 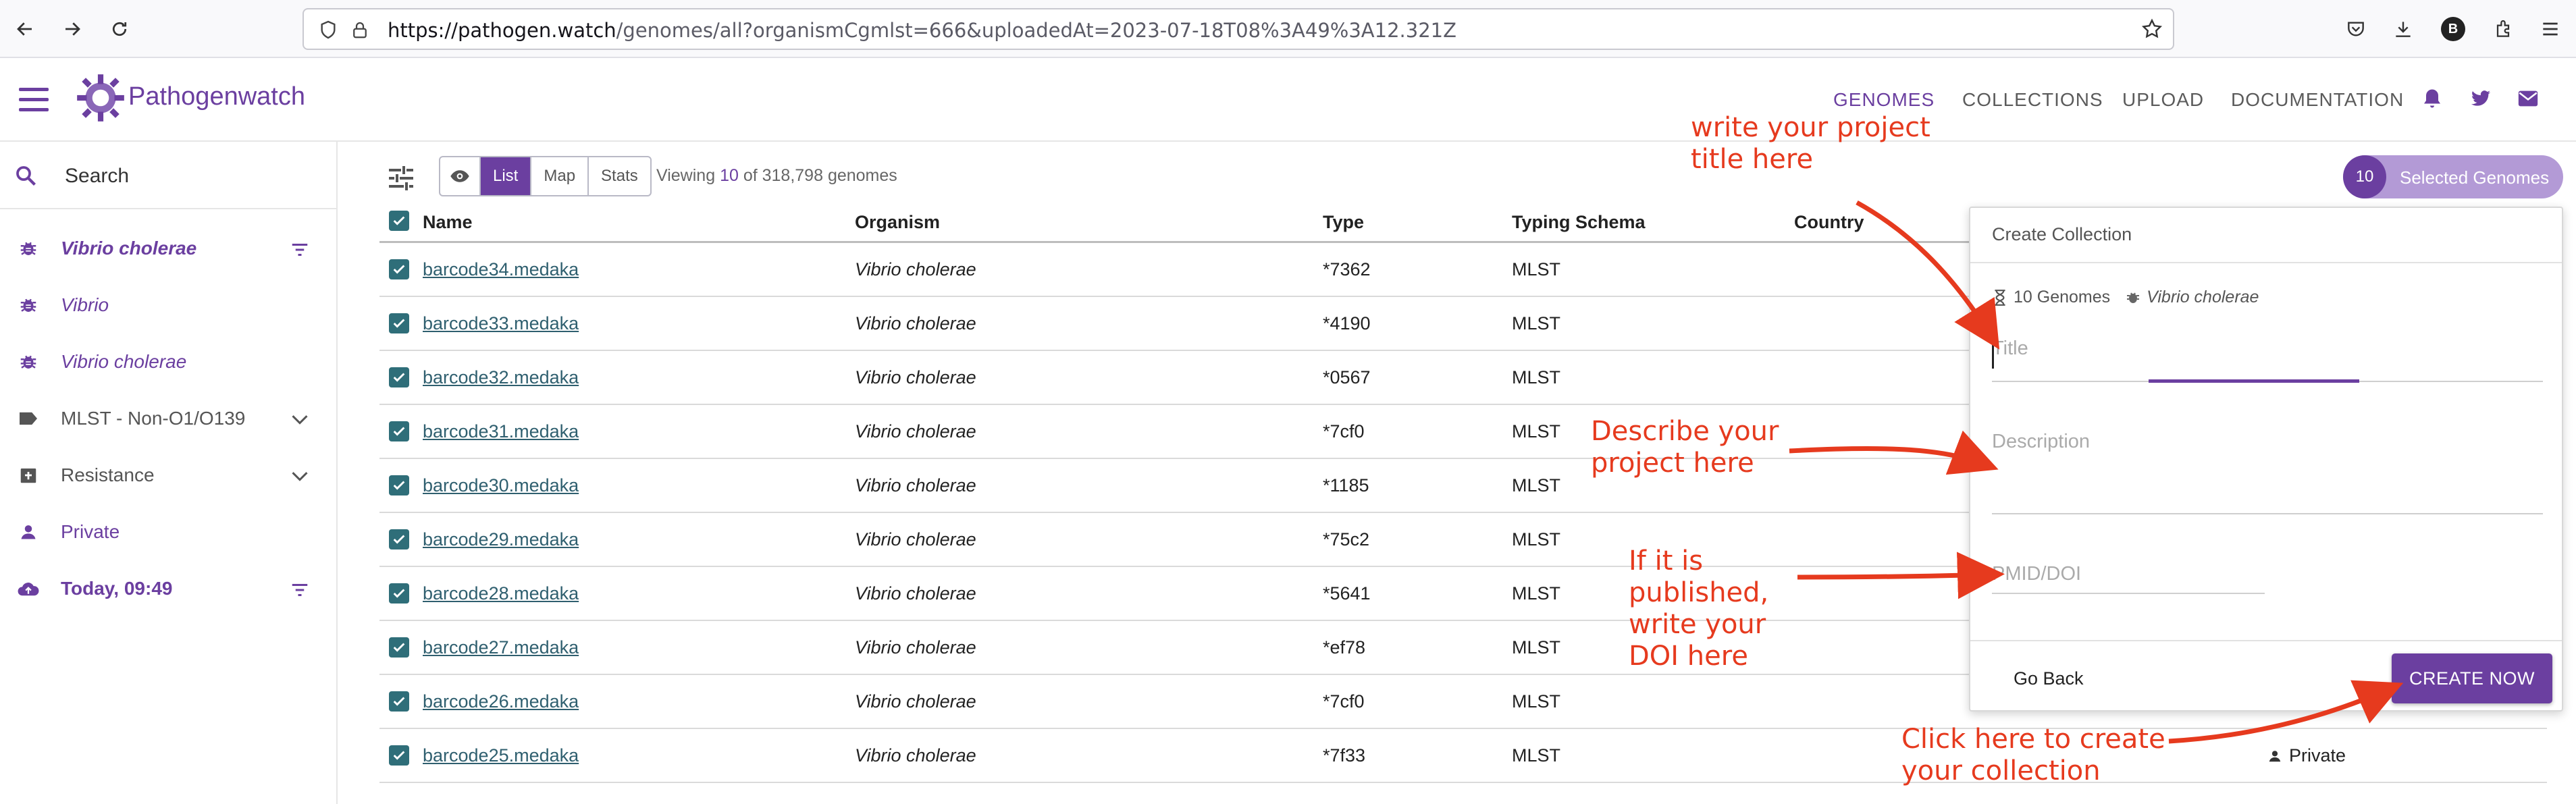 I want to click on panel-title: Create Collection, so click(x=2062, y=234).